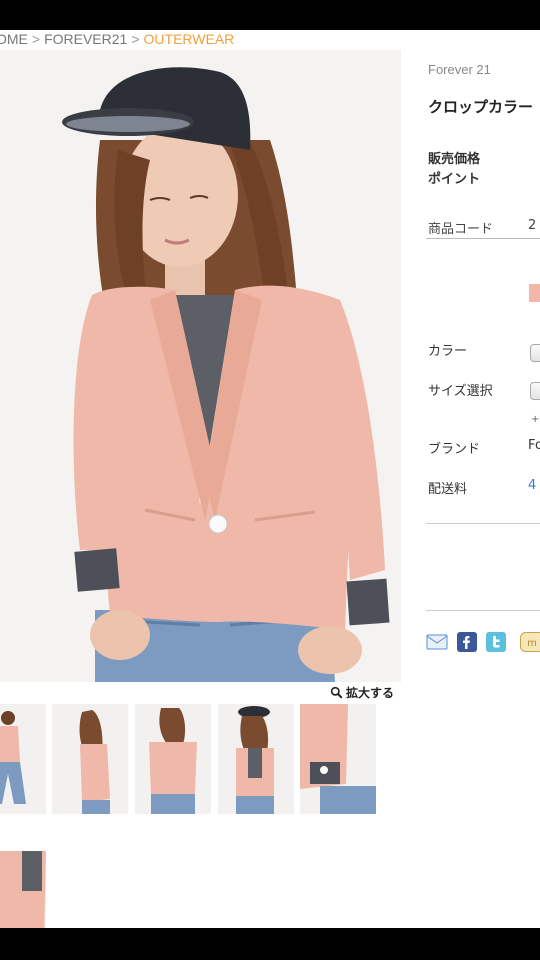  What do you see at coordinates (454, 159) in the screenshot?
I see `price-label: 販売価格` at bounding box center [454, 159].